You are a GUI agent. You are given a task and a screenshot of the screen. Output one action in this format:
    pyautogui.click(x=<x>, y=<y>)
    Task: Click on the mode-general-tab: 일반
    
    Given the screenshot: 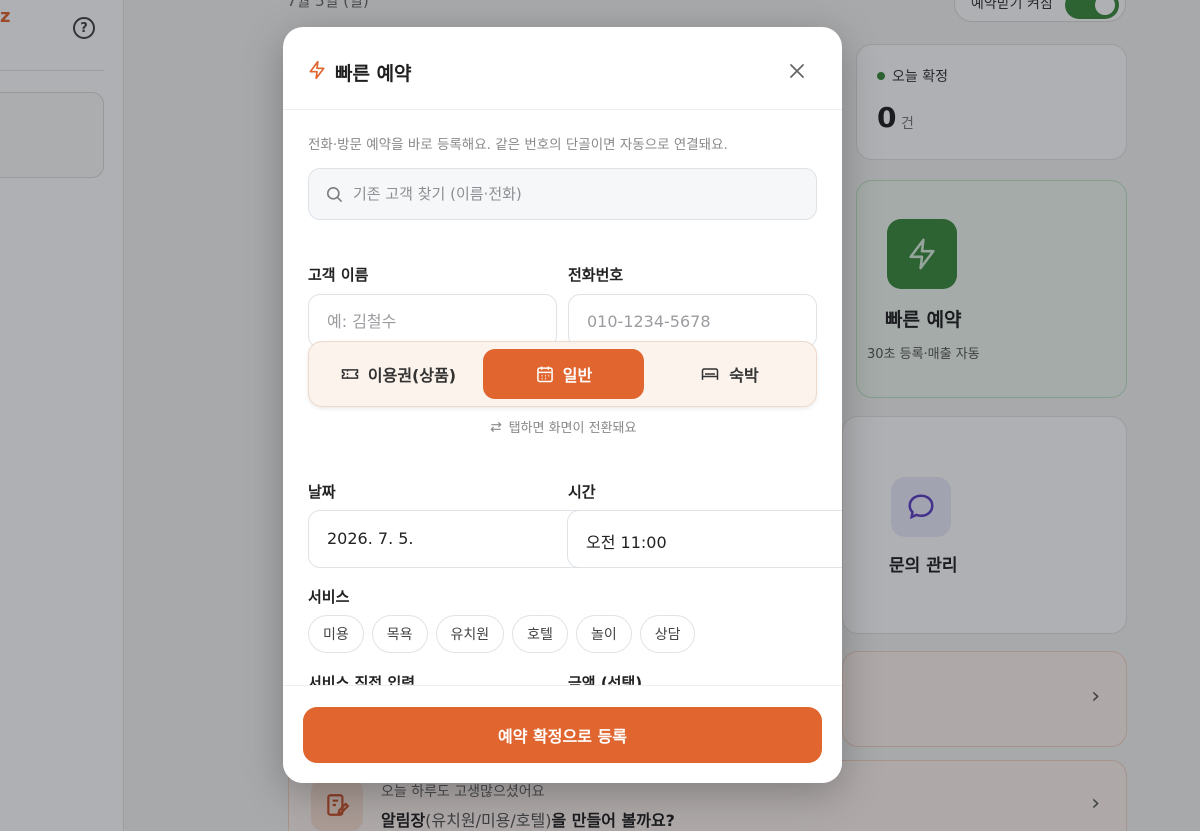 What is the action you would take?
    pyautogui.click(x=563, y=374)
    